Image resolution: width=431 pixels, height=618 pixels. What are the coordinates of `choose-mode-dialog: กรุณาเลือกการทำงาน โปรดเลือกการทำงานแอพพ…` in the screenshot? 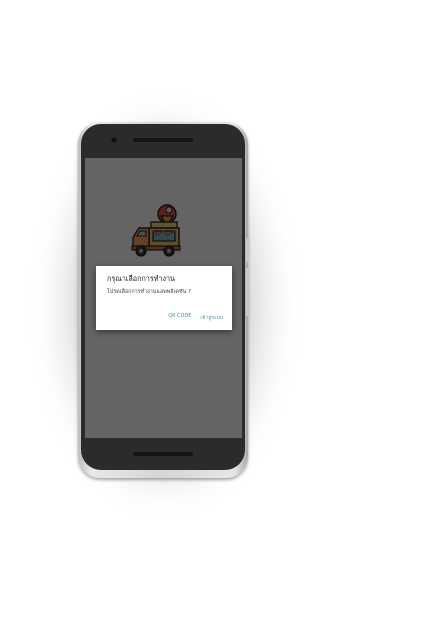 It's located at (164, 298).